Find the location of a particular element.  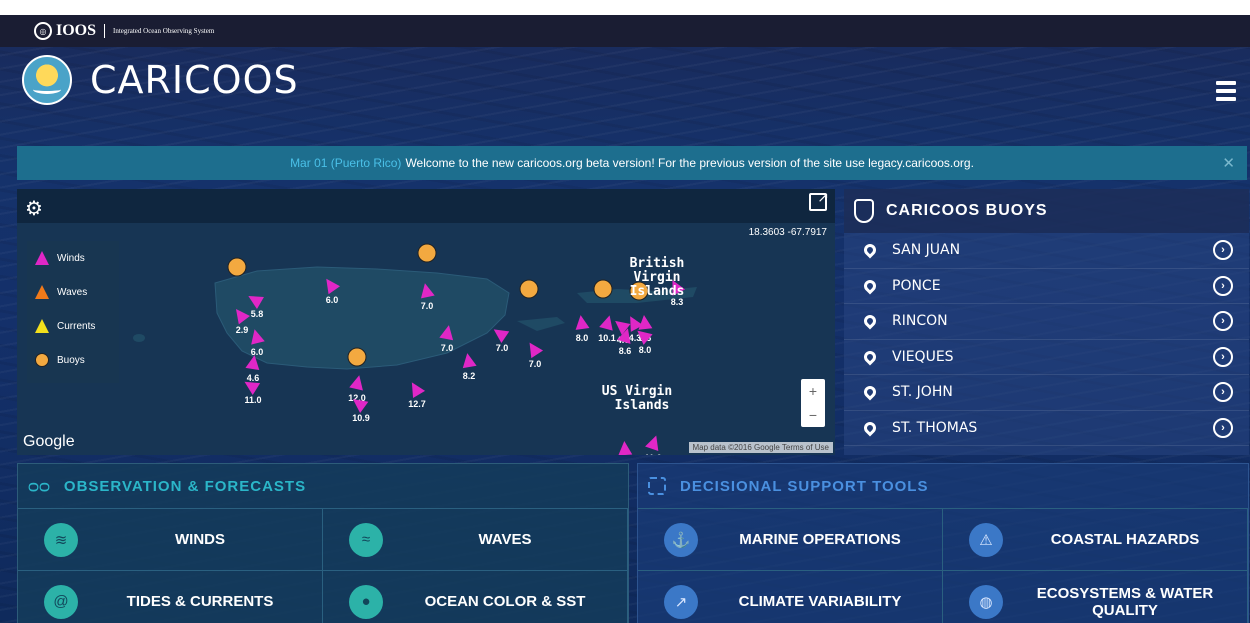

buoy-item-vieques: VIEQUES › is located at coordinates (1046, 357).